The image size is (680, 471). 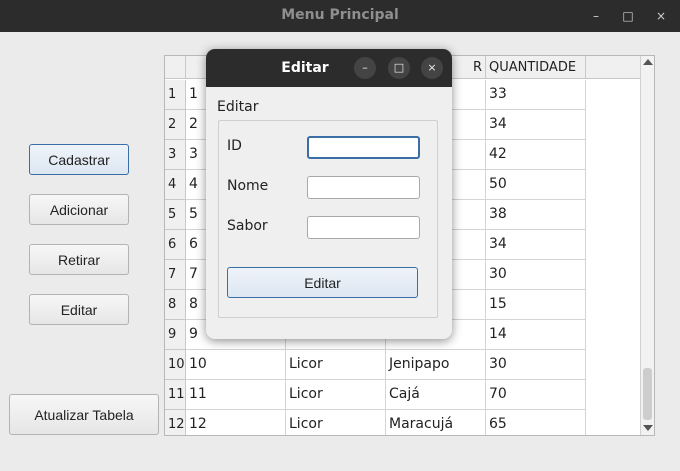 What do you see at coordinates (175, 155) in the screenshot?
I see `row-header: 3` at bounding box center [175, 155].